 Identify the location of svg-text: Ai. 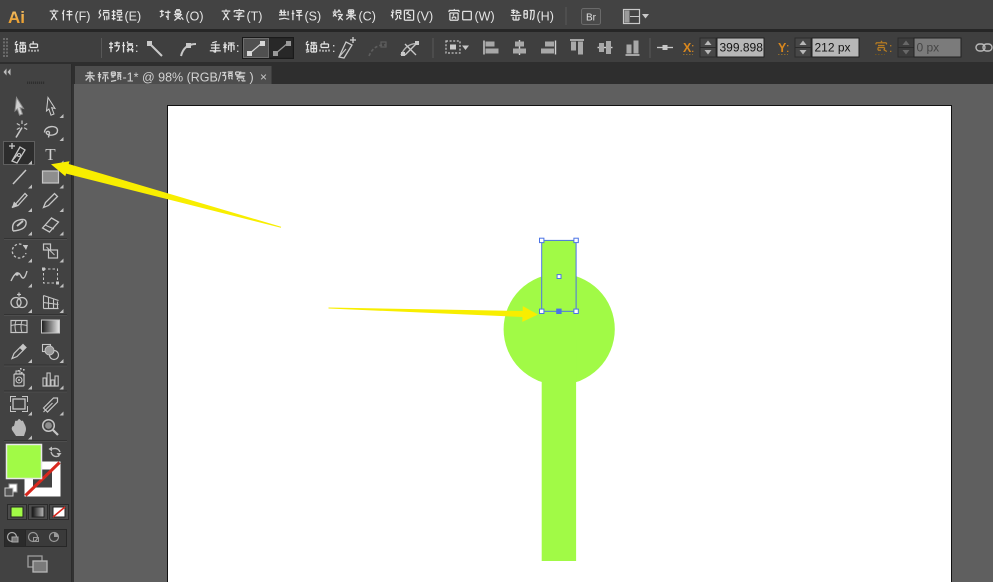
(16, 17).